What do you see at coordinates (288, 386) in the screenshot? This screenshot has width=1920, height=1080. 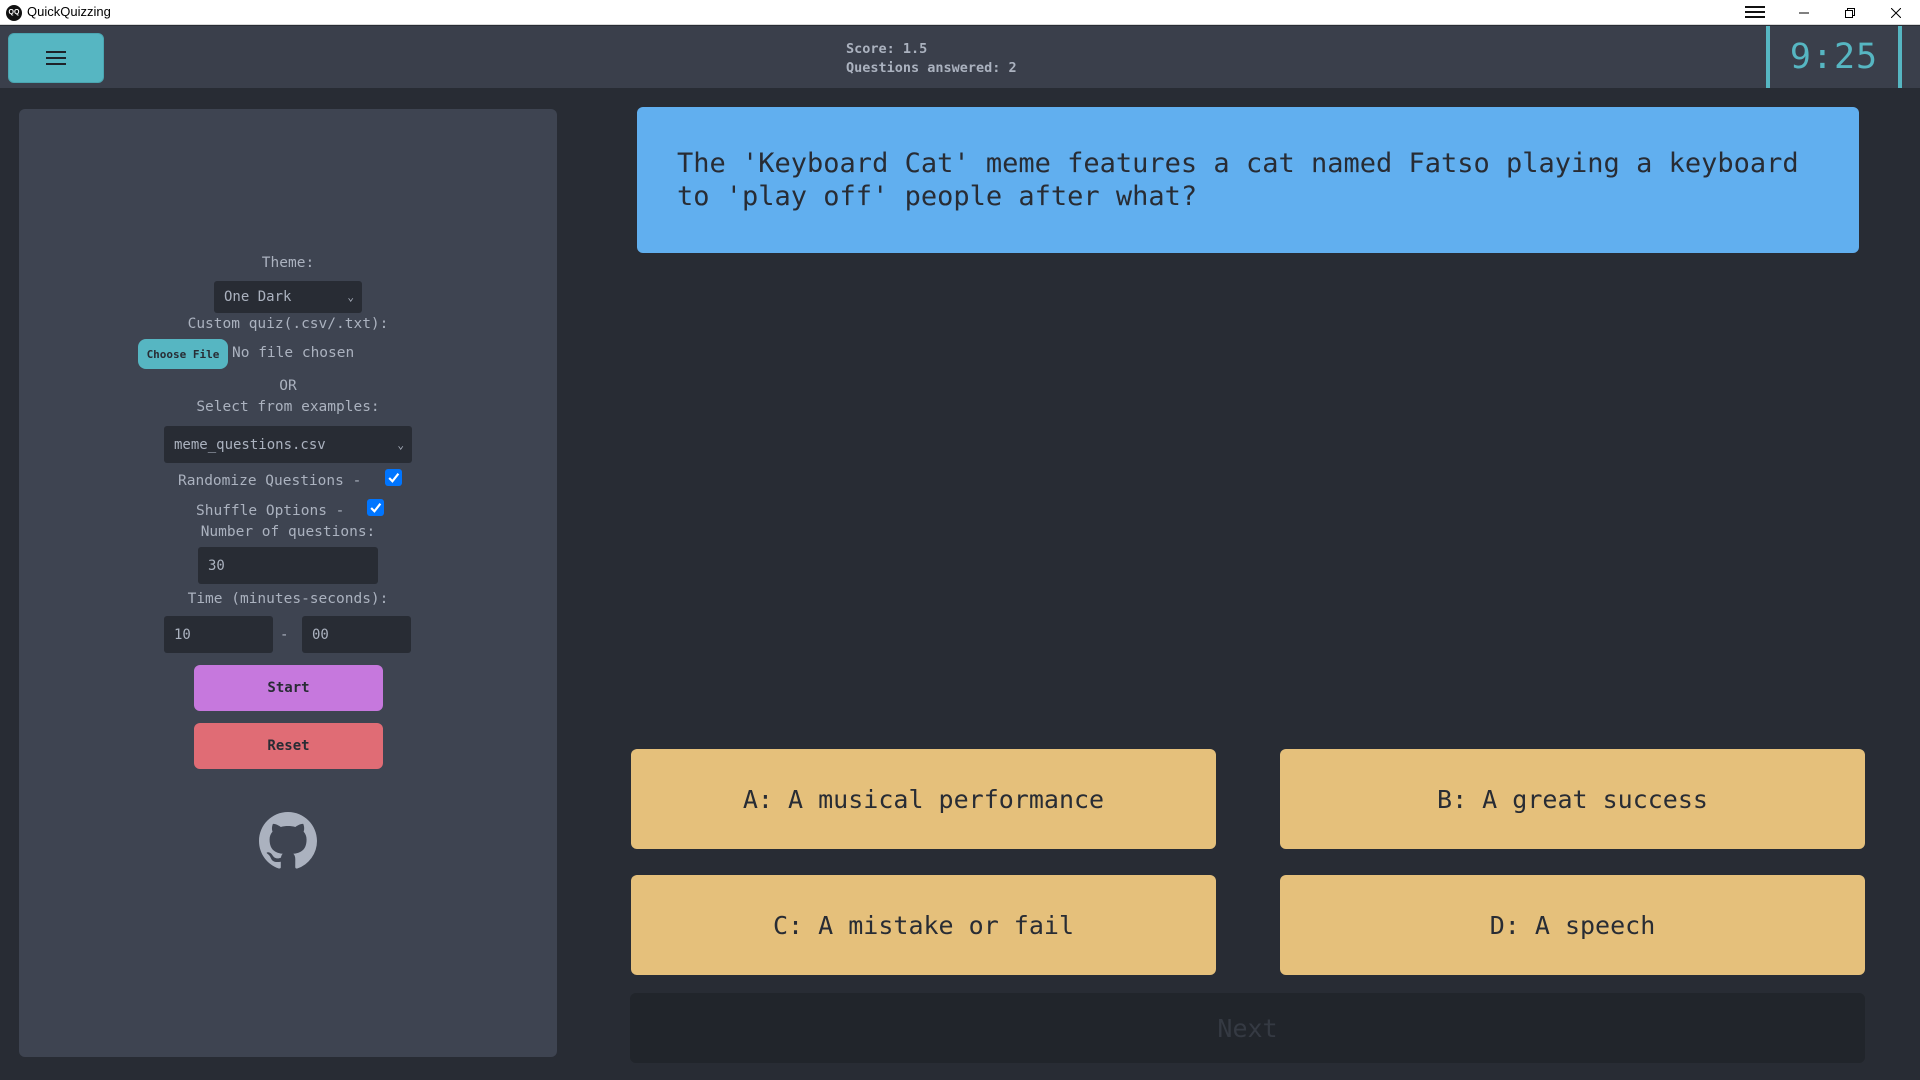 I see `or-divider-text: OR` at bounding box center [288, 386].